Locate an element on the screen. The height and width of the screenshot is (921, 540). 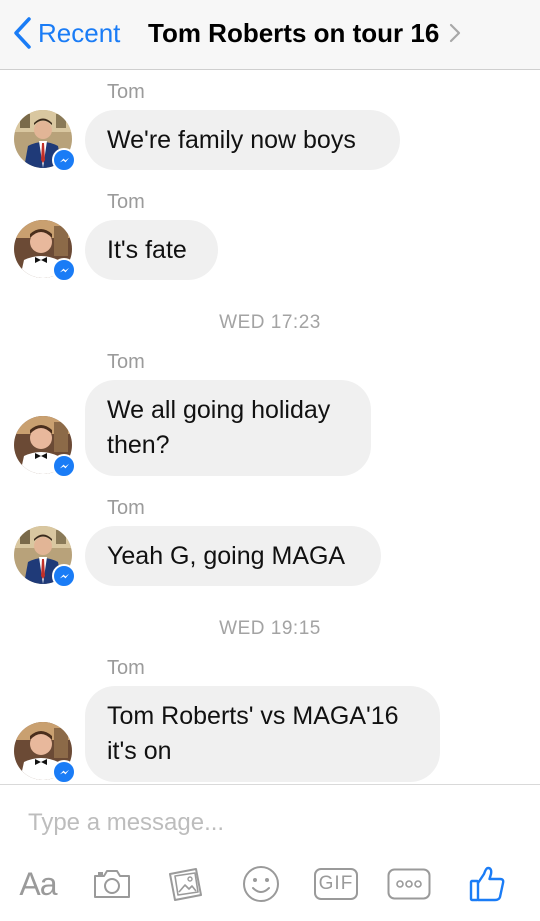
conversation-title: Tom Roberts on tour 16 is located at coordinates (294, 33).